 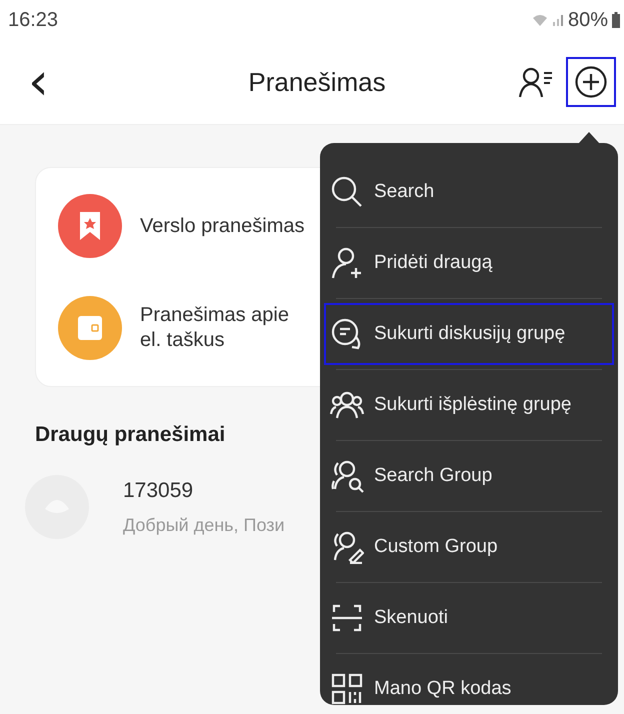 I want to click on page-title: Pranešimas, so click(x=317, y=82).